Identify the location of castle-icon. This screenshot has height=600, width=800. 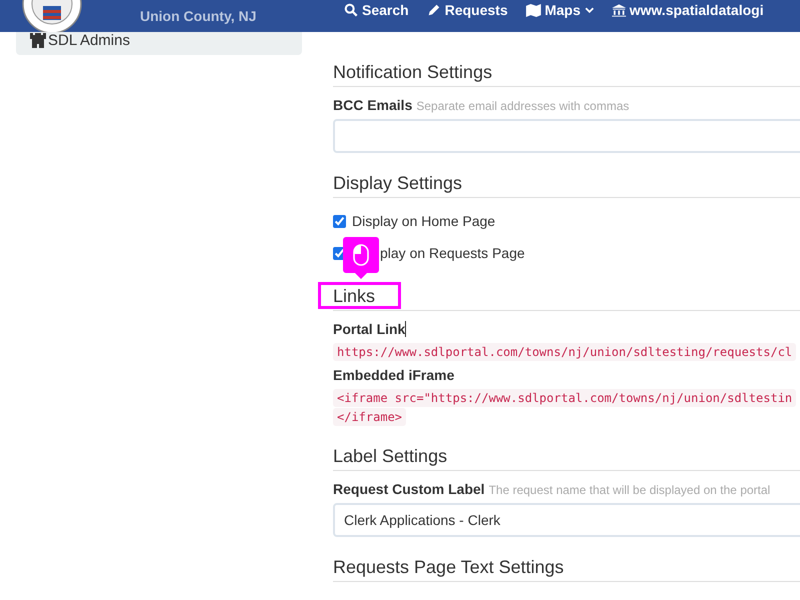
(38, 40).